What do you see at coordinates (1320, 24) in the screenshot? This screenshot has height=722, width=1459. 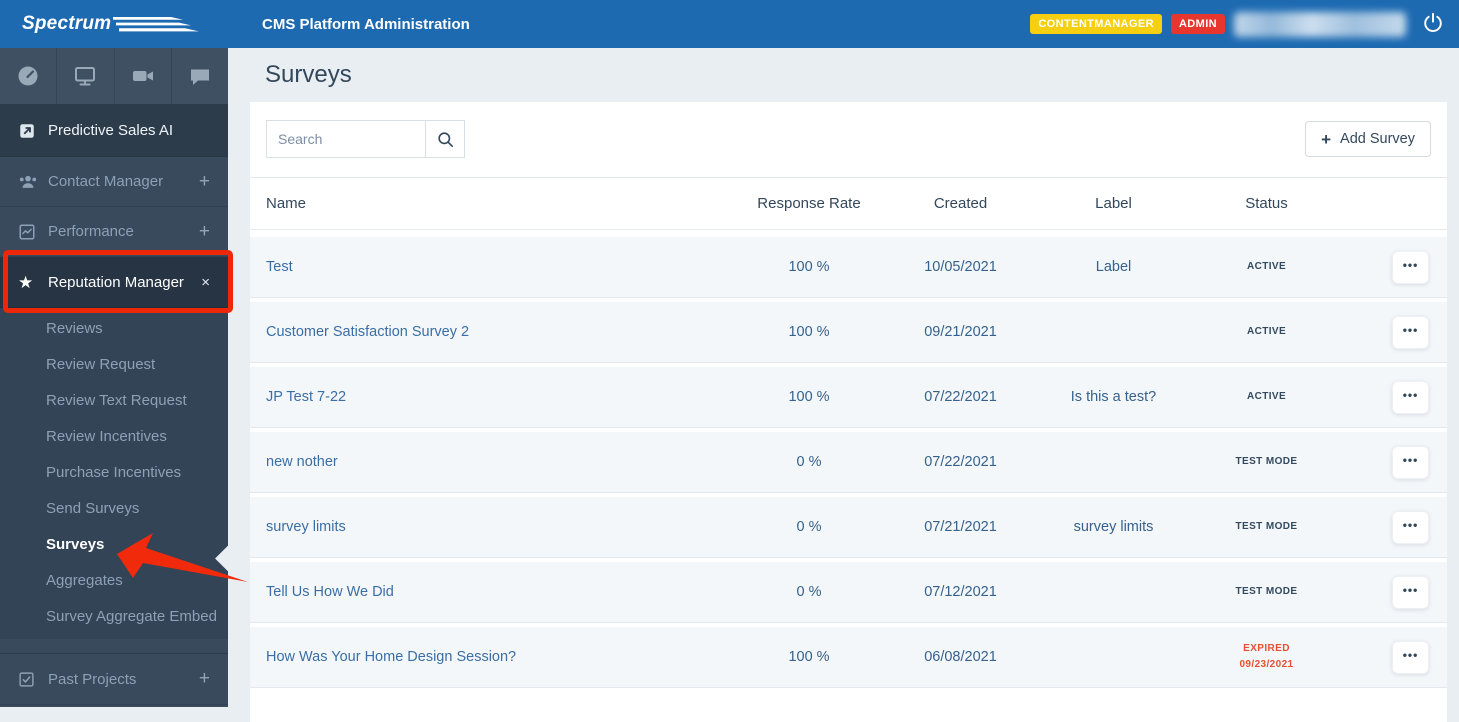 I see `user-name-redacted` at bounding box center [1320, 24].